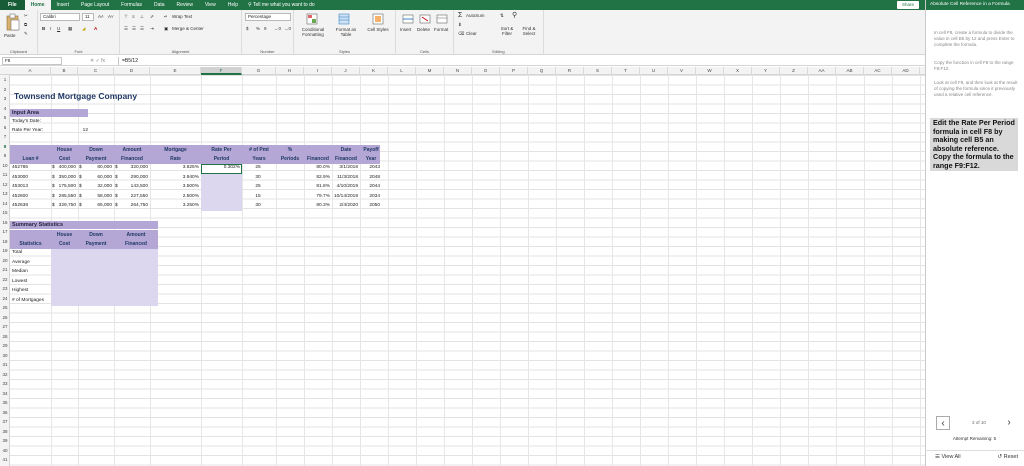 The image size is (1024, 466). Describe the element at coordinates (654, 71) in the screenshot. I see `column-header-u: U` at that location.